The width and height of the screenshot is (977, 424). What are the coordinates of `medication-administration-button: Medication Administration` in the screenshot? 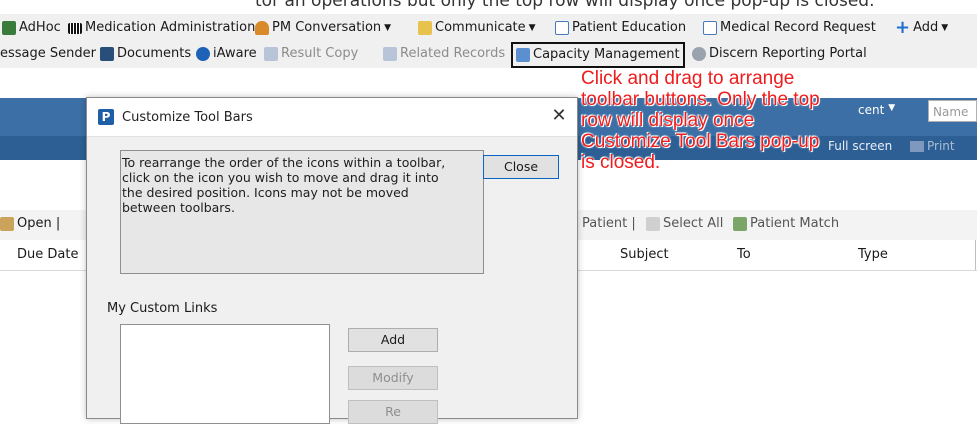 It's located at (161, 28).